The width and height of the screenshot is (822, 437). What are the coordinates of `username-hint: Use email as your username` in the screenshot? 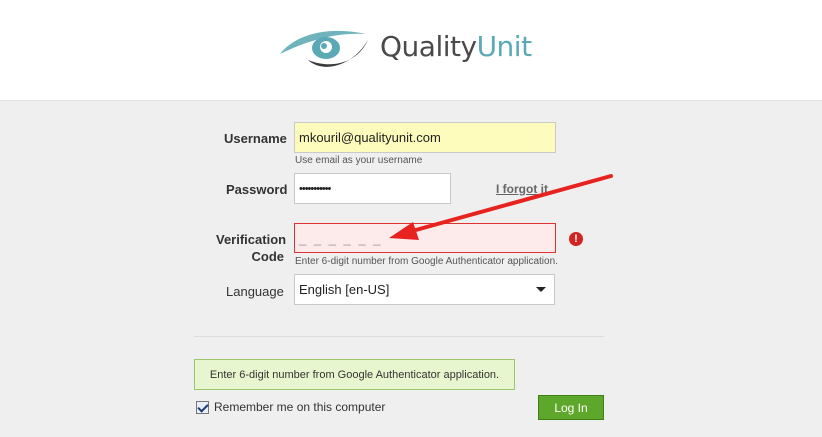 It's located at (359, 160).